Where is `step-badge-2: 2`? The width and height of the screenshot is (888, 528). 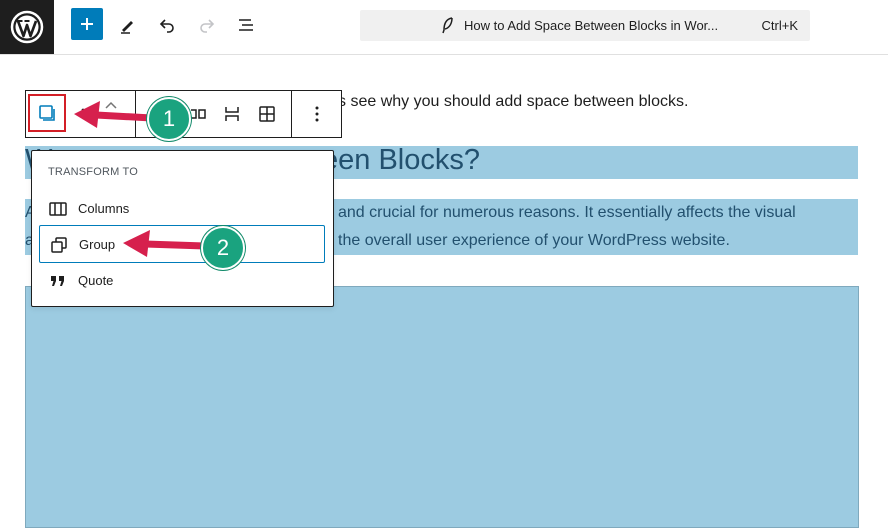
step-badge-2: 2 is located at coordinates (223, 248).